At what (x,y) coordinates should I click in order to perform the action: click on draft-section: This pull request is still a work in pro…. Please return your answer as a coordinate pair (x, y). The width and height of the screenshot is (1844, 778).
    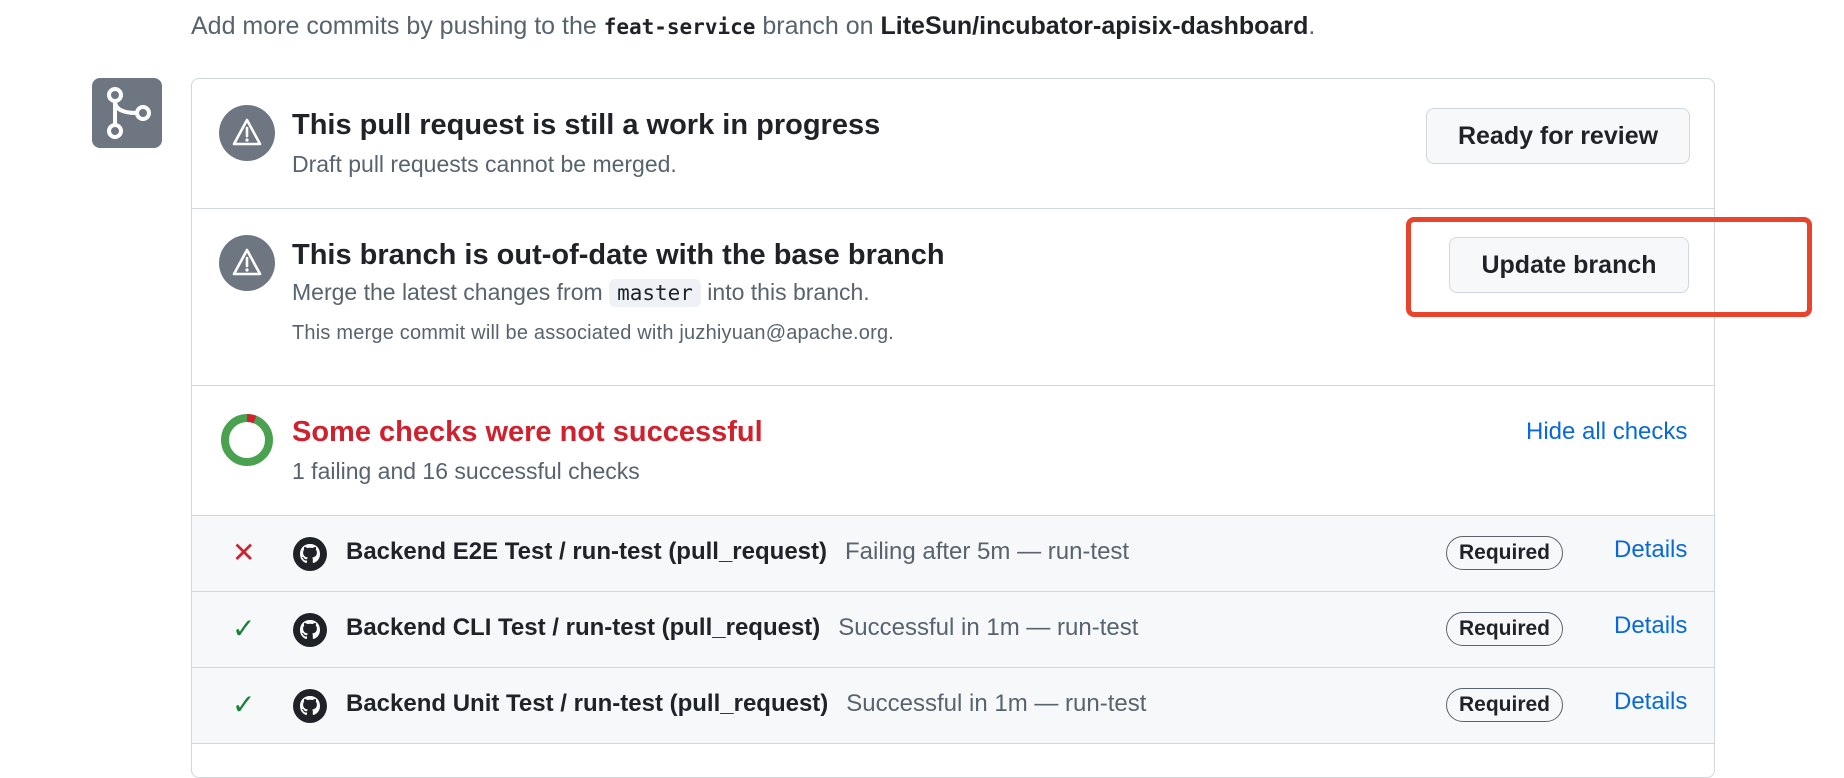
    Looking at the image, I should click on (953, 144).